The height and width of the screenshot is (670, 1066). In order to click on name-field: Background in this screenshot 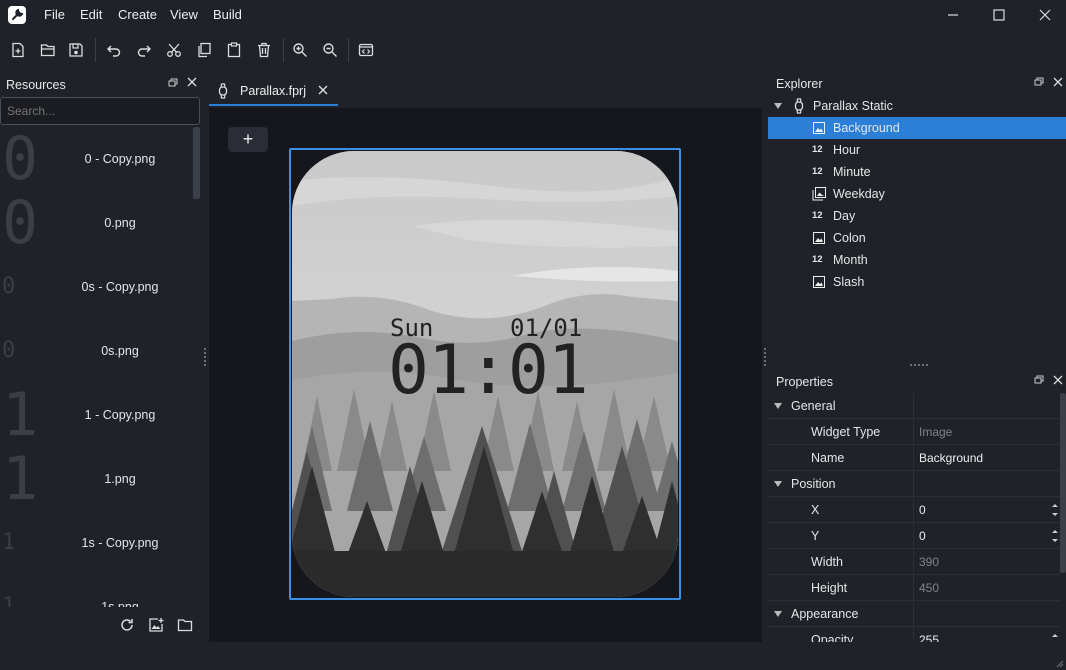, I will do `click(951, 458)`.